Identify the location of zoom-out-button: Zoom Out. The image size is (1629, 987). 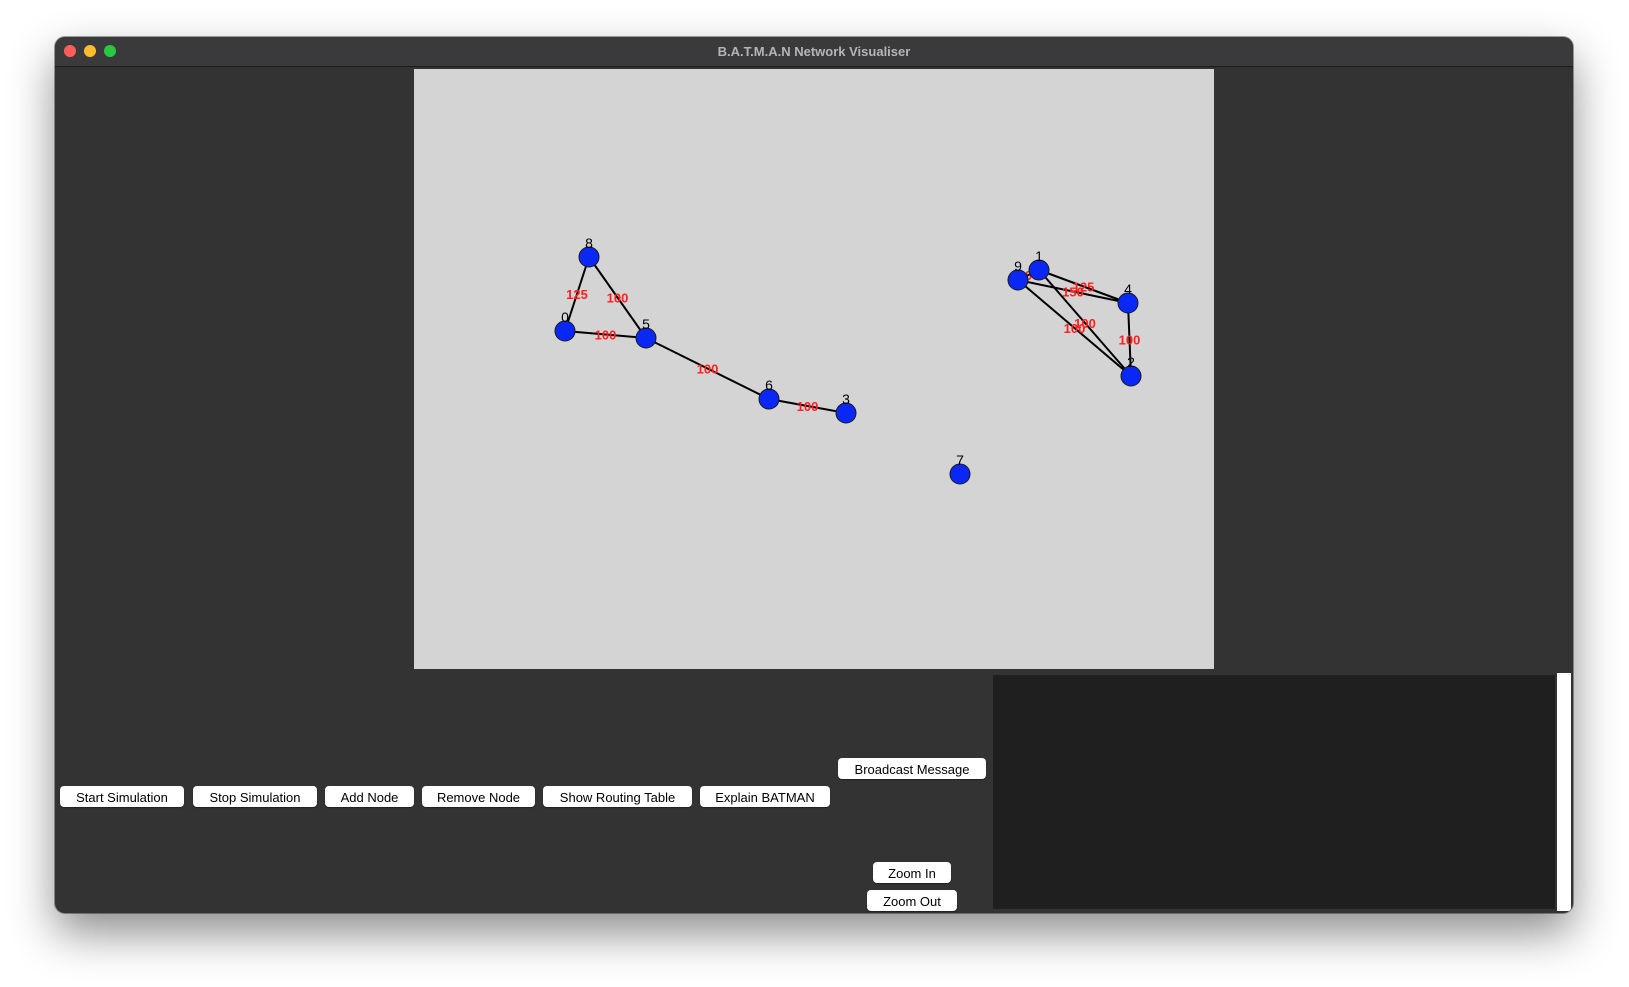
(912, 900).